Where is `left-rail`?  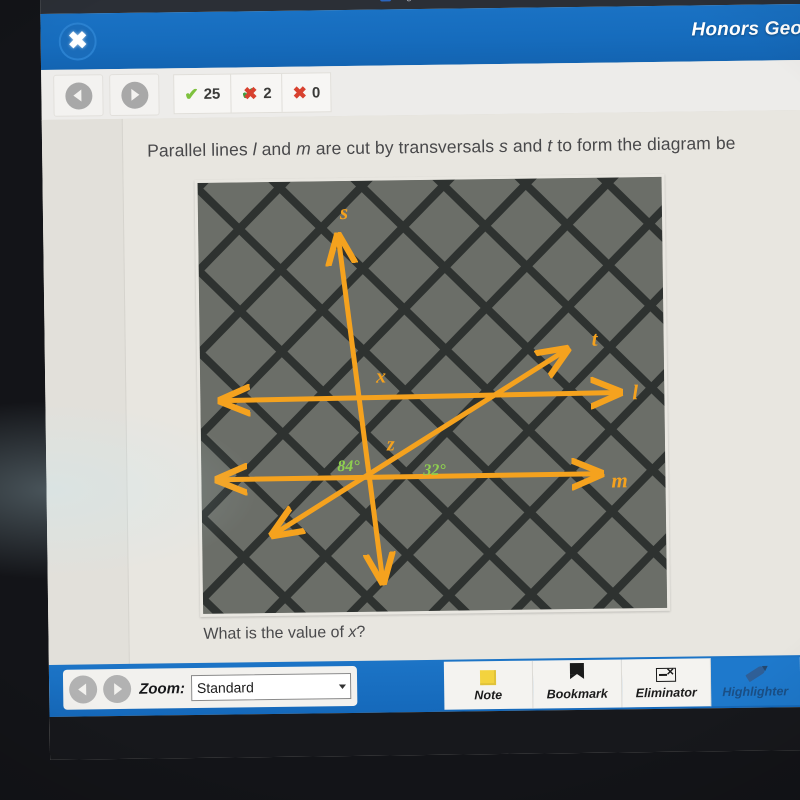 left-rail is located at coordinates (85, 391).